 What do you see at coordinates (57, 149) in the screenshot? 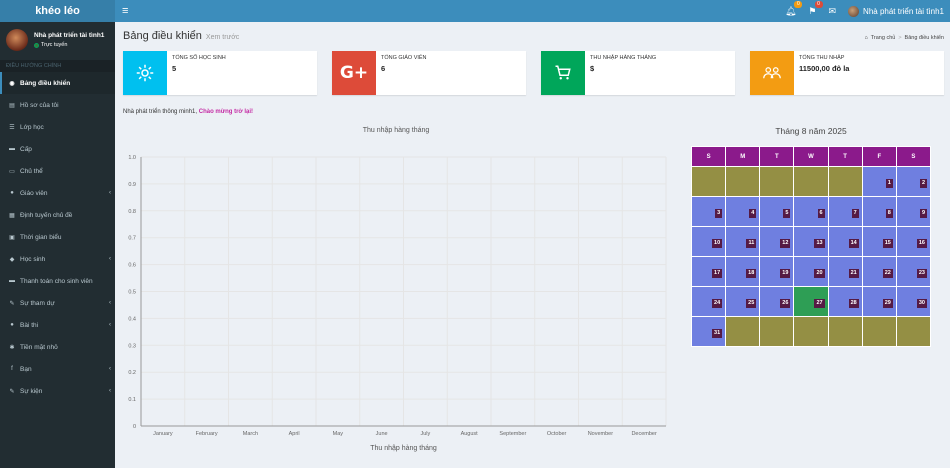
I see `sidebar-item-4: ▬ Cấp` at bounding box center [57, 149].